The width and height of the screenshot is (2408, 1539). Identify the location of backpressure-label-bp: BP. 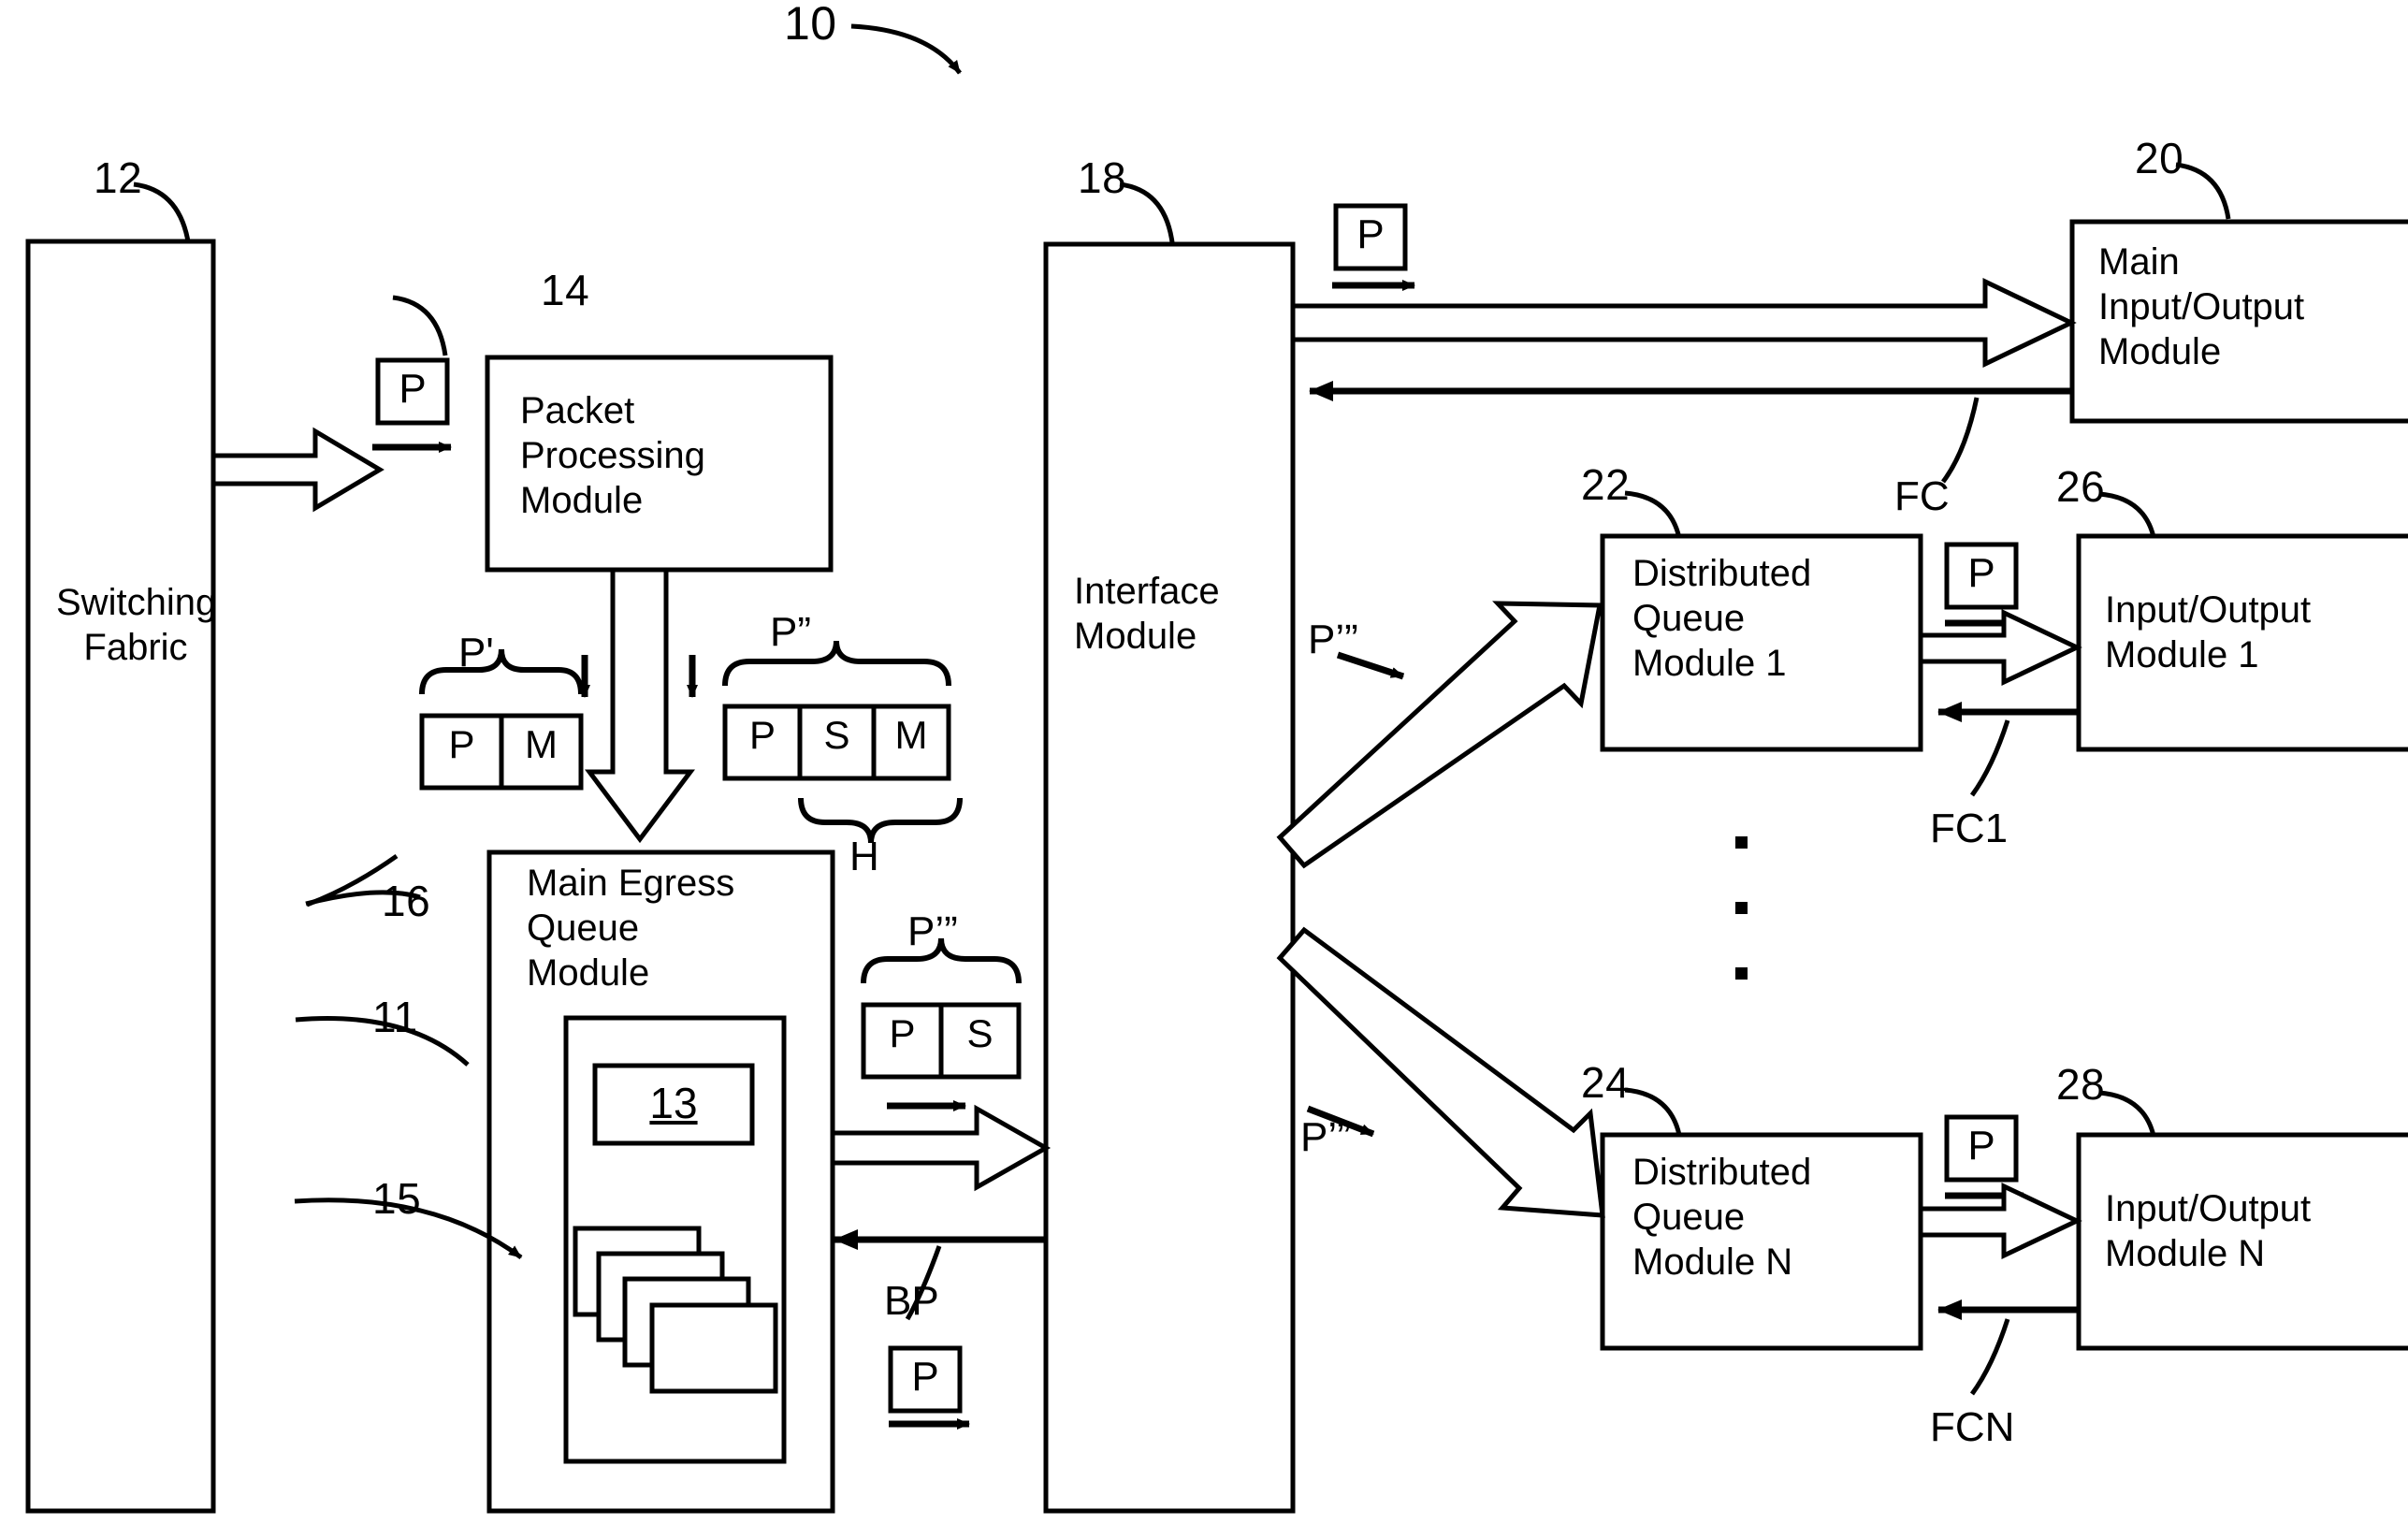
(912, 1301).